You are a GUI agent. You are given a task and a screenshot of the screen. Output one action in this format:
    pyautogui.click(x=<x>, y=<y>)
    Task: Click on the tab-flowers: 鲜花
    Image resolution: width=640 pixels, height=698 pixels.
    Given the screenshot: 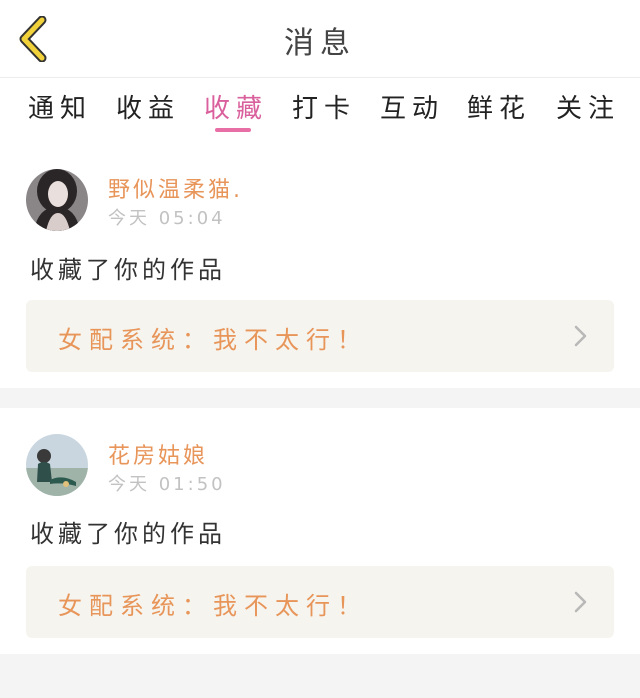 What is the action you would take?
    pyautogui.click(x=499, y=106)
    